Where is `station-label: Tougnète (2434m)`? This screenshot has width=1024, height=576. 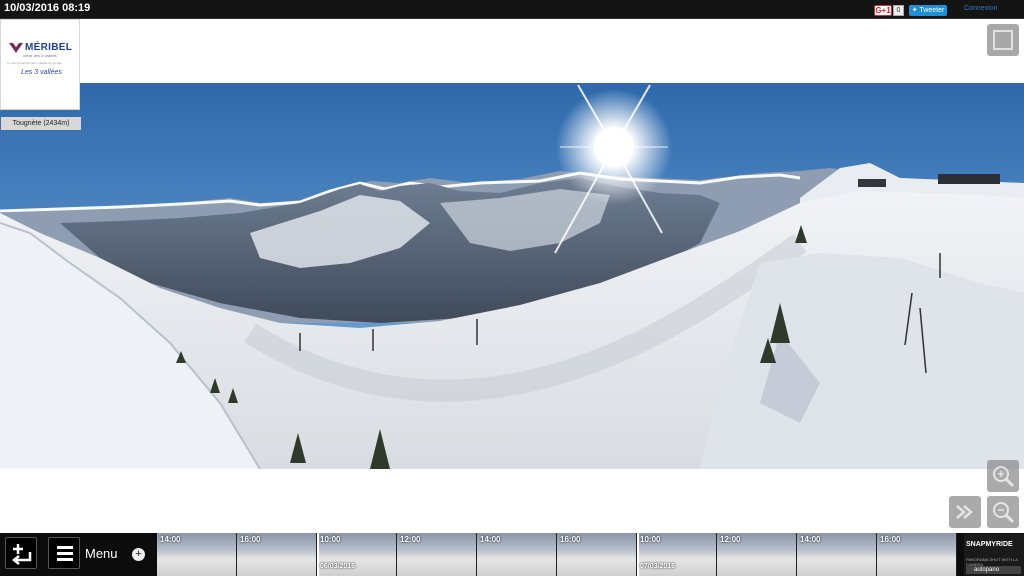
station-label: Tougnète (2434m) is located at coordinates (41, 123).